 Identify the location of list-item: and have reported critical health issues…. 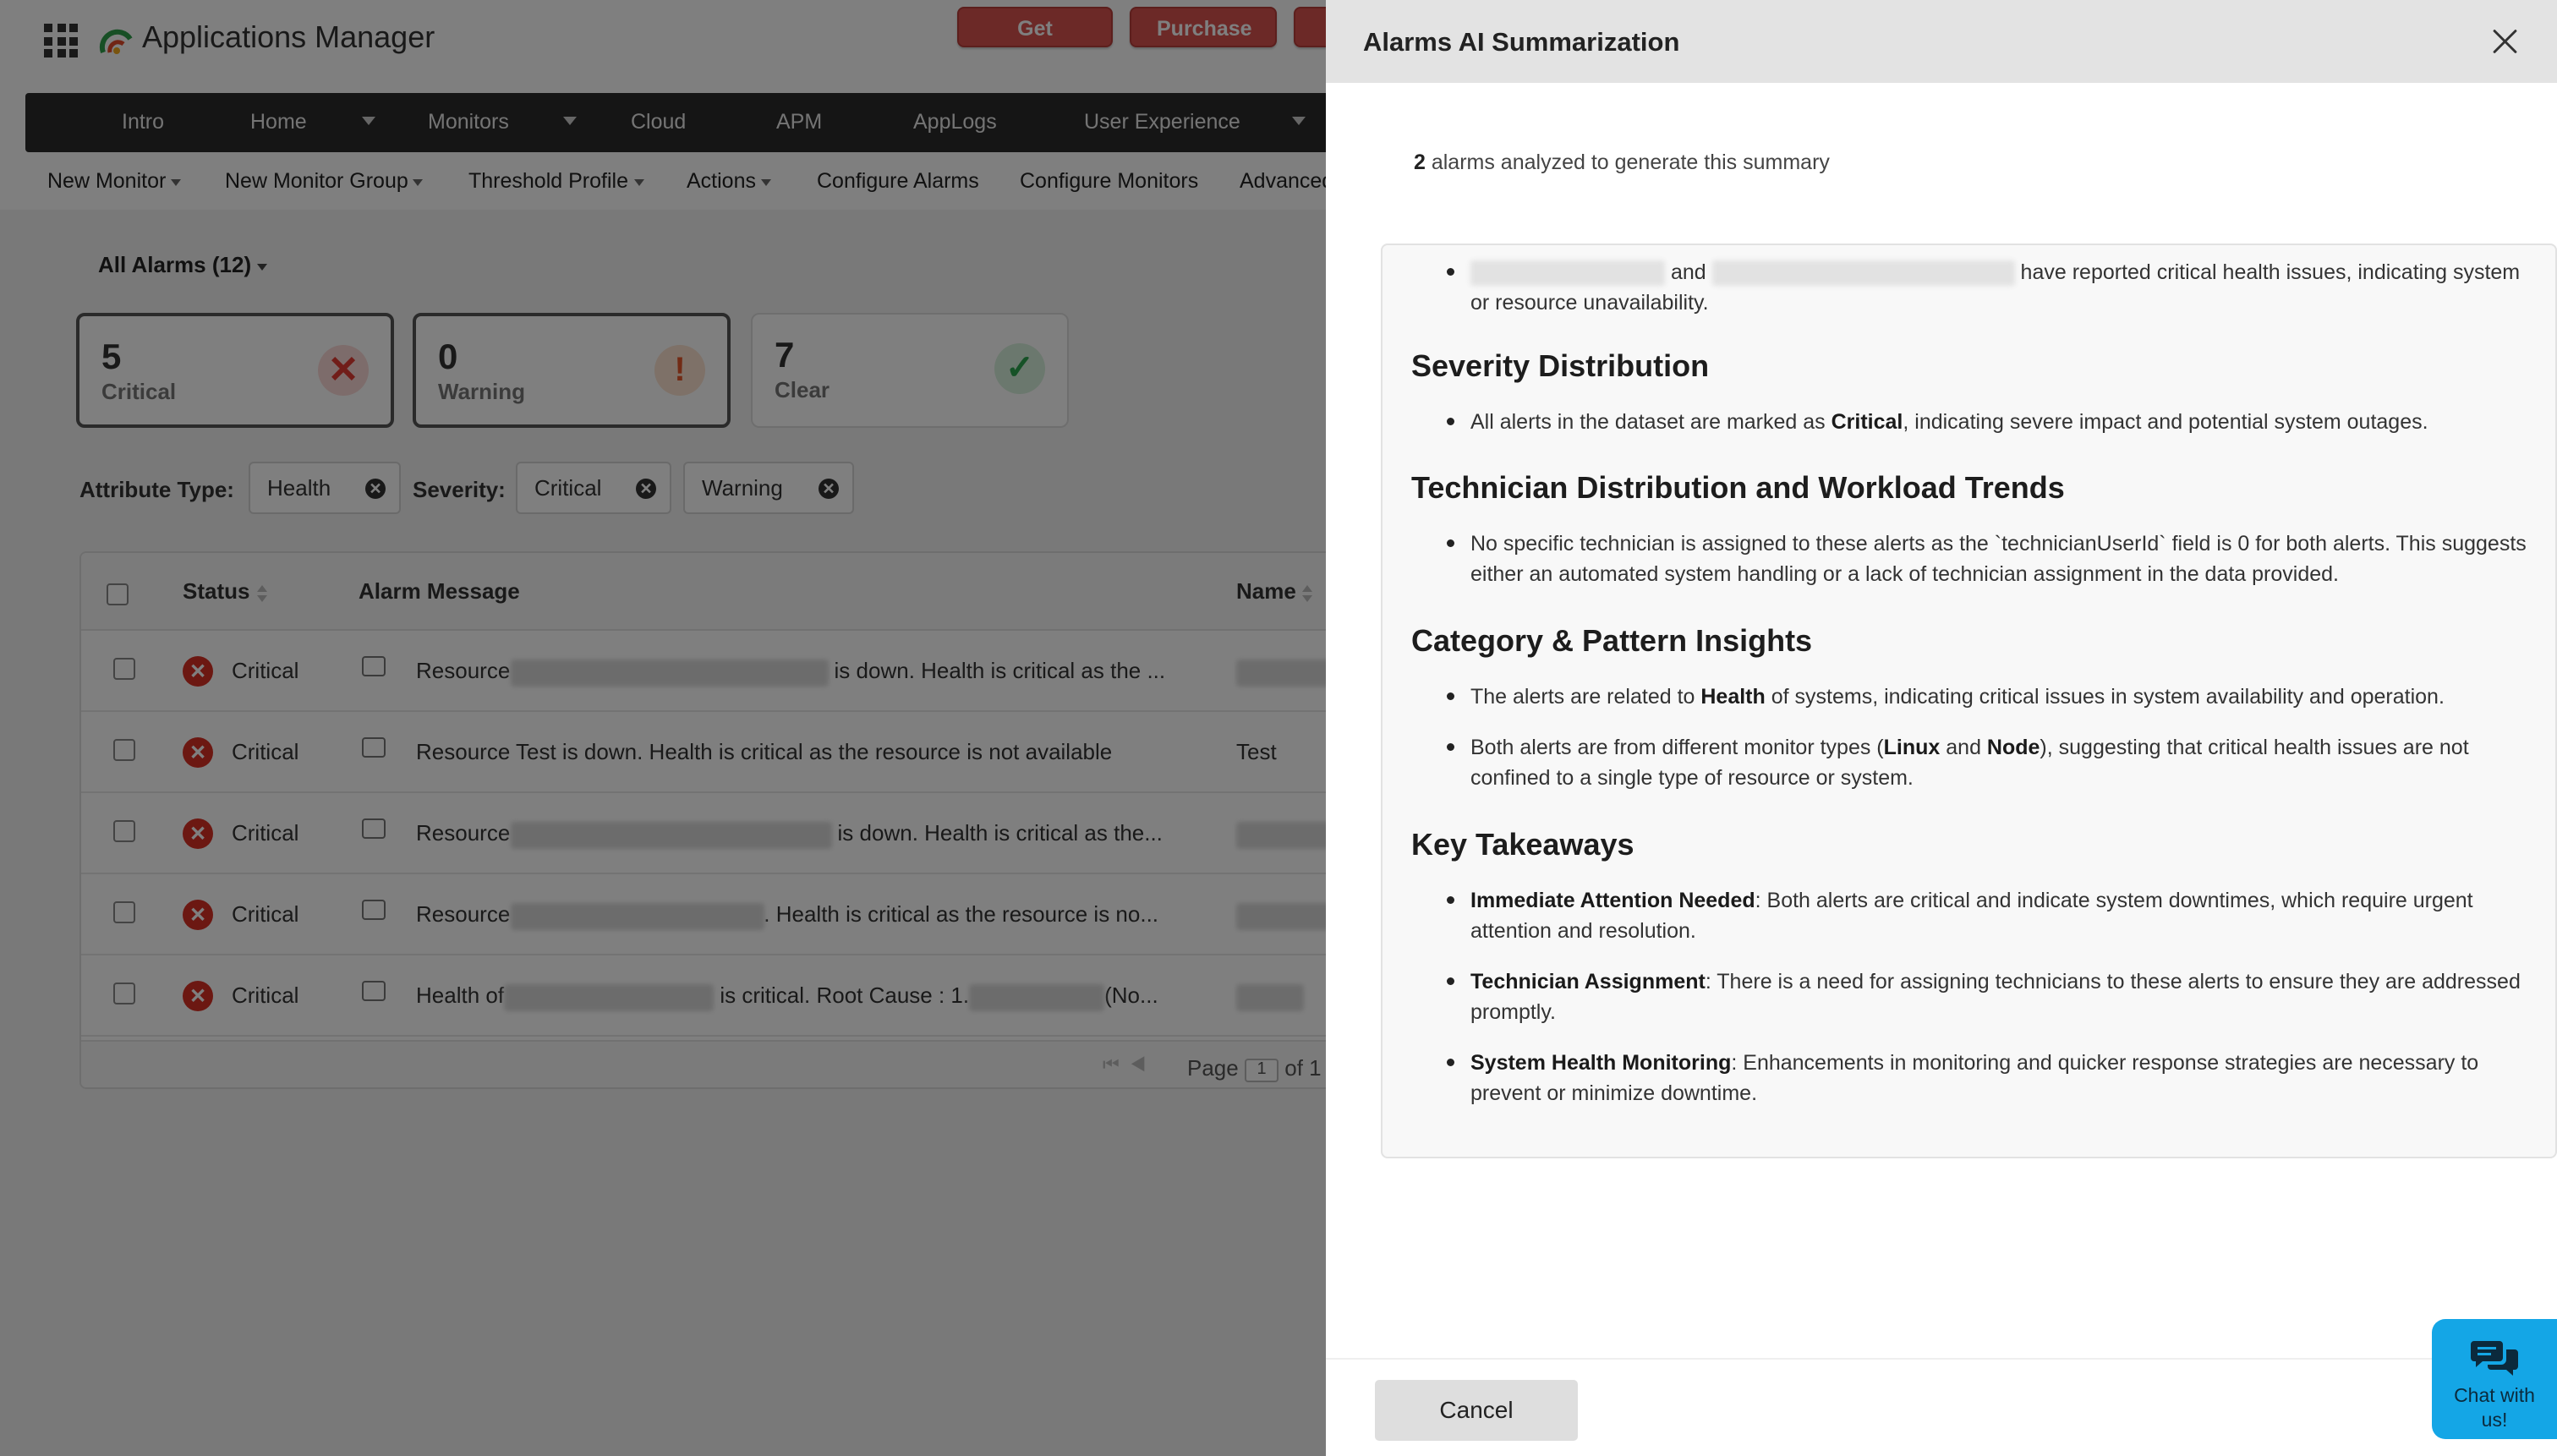
(1991, 287).